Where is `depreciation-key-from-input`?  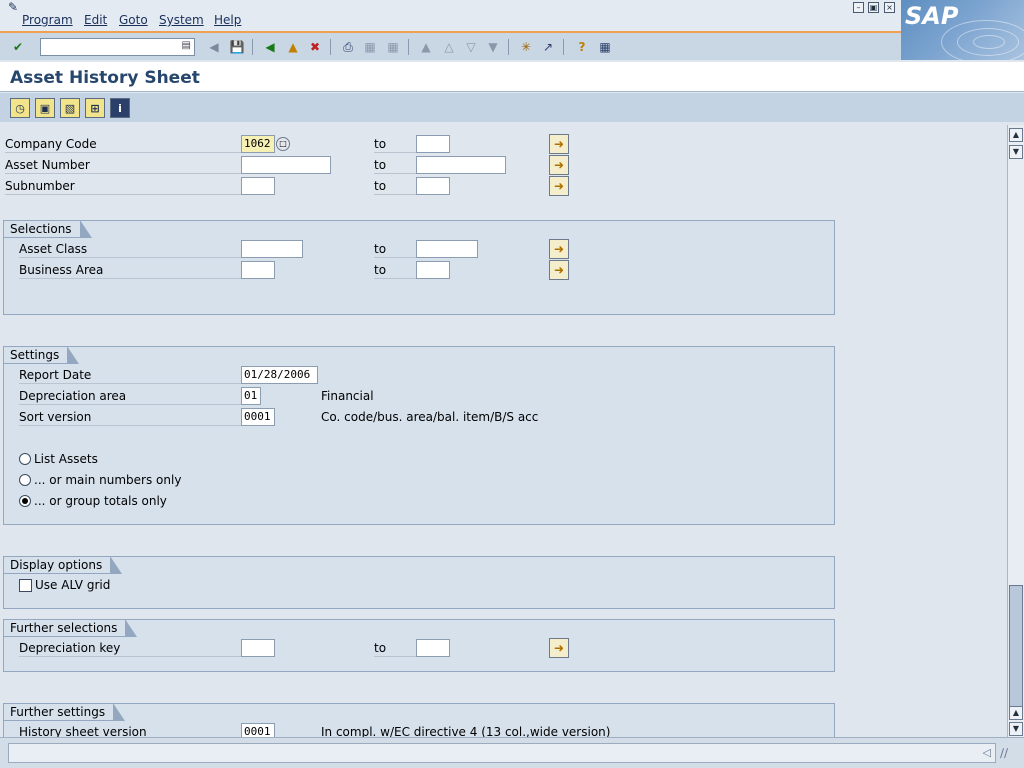 depreciation-key-from-input is located at coordinates (258, 648).